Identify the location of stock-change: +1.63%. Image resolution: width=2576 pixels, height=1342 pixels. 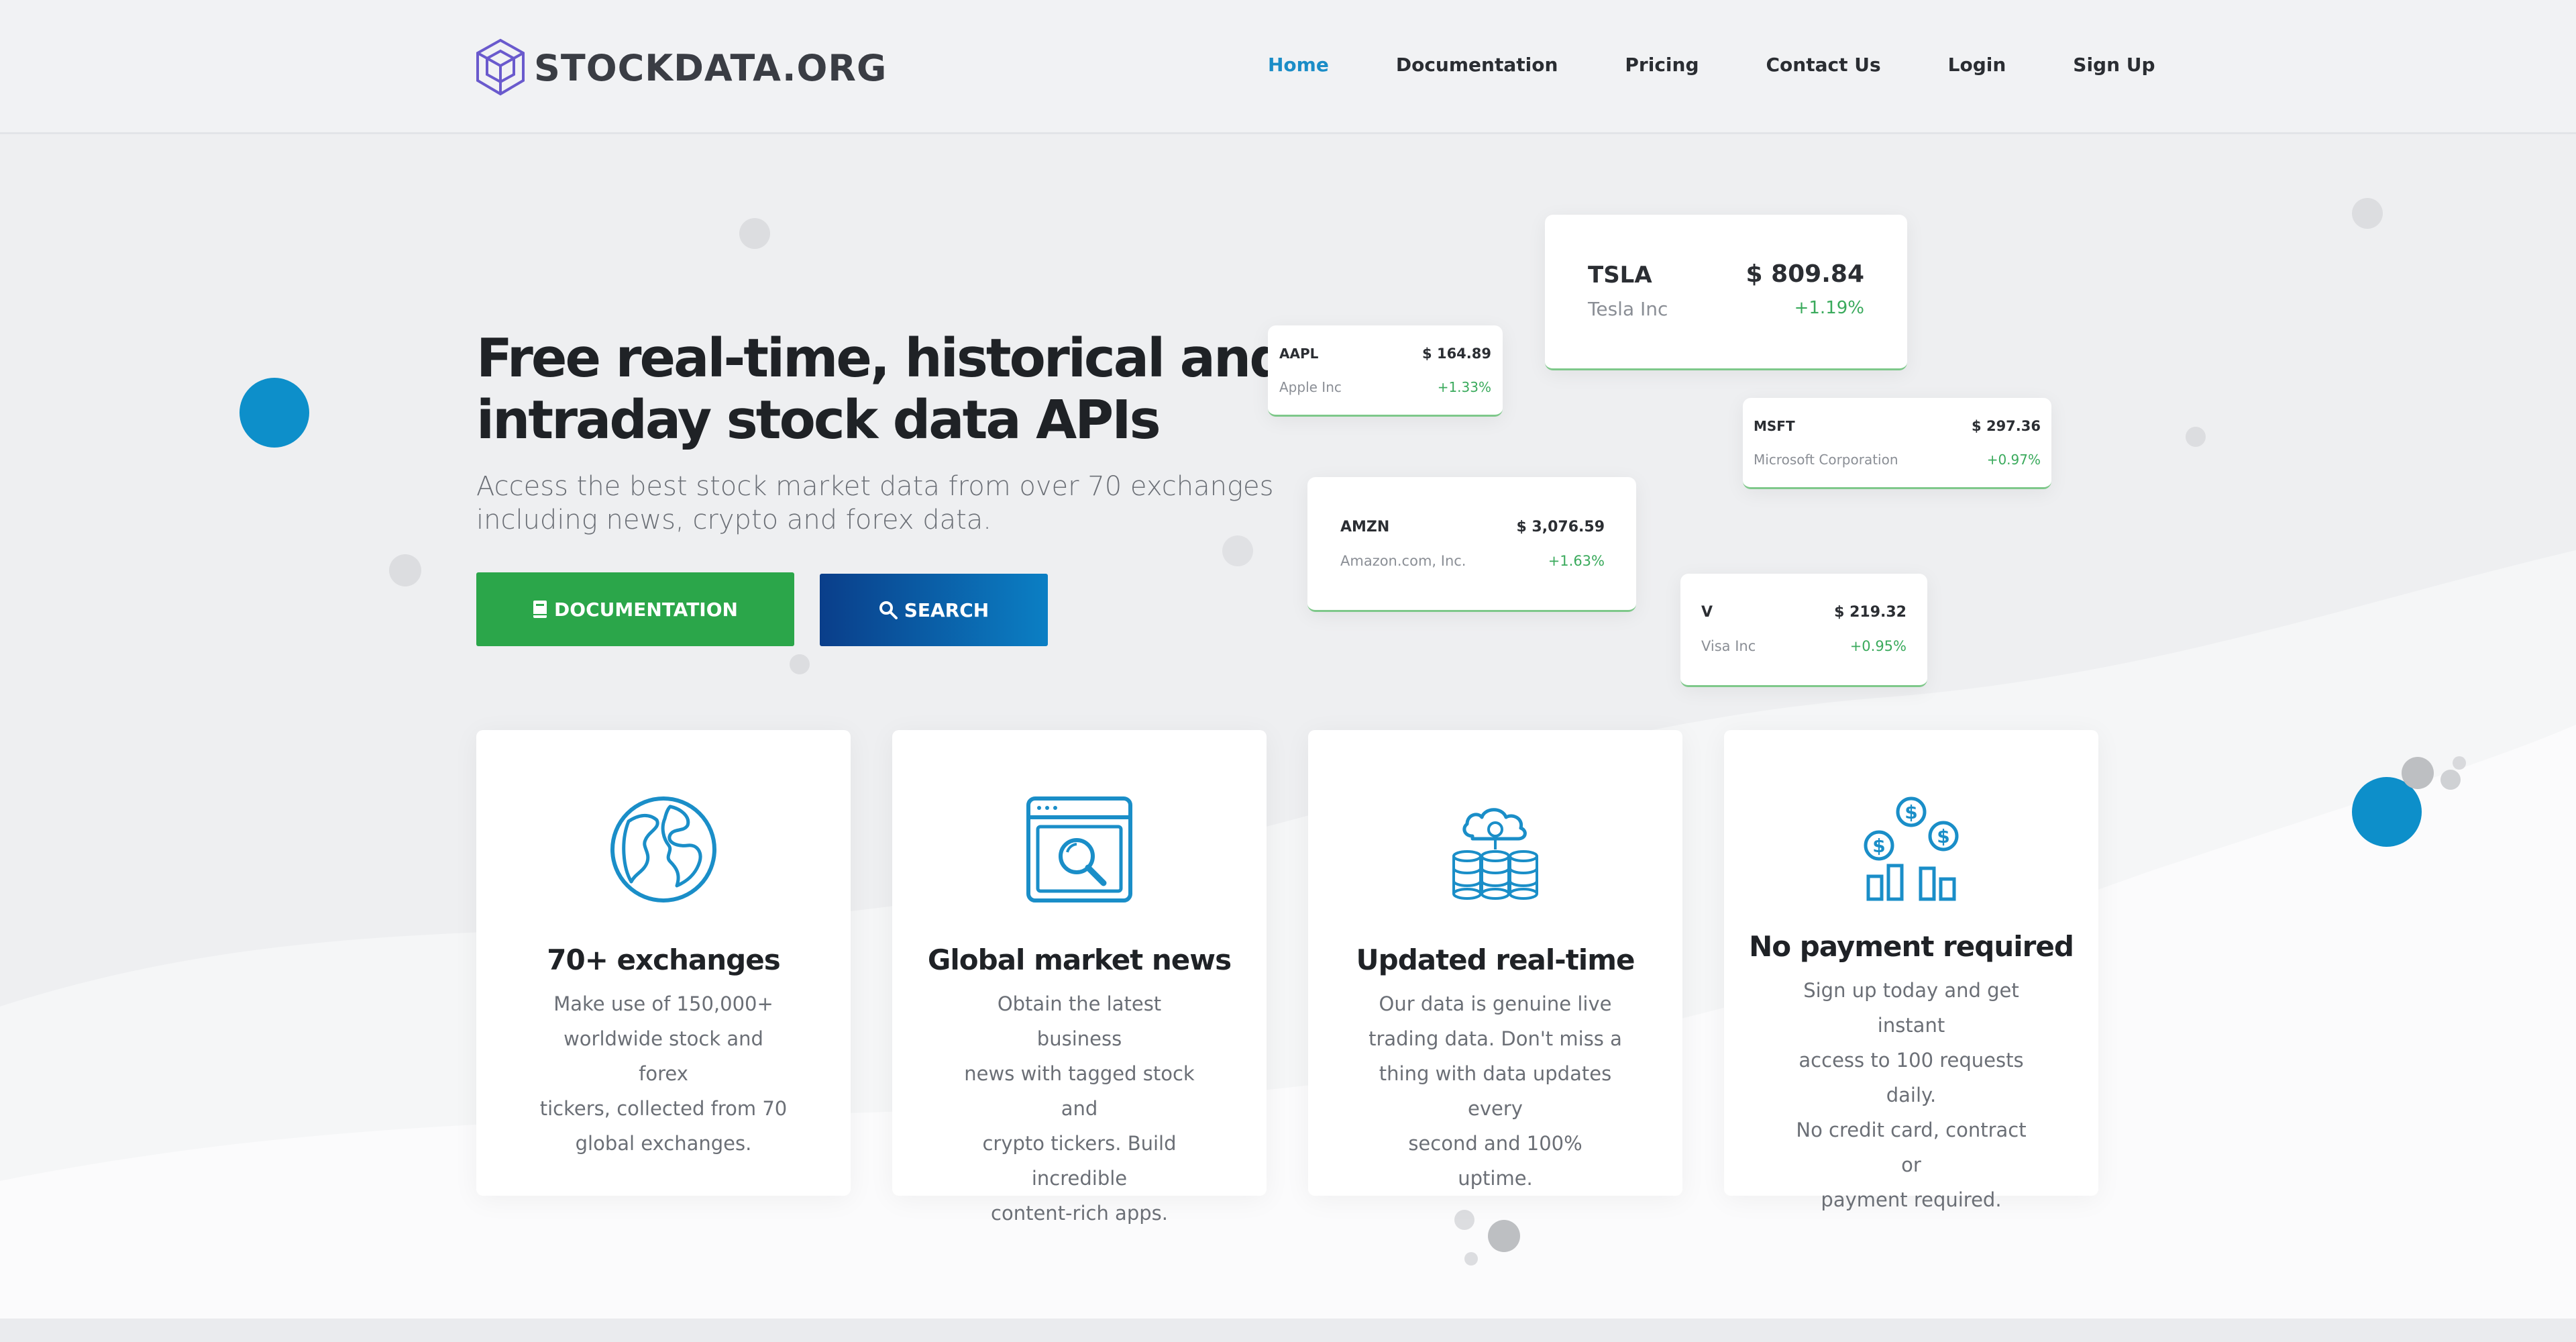
(1576, 561).